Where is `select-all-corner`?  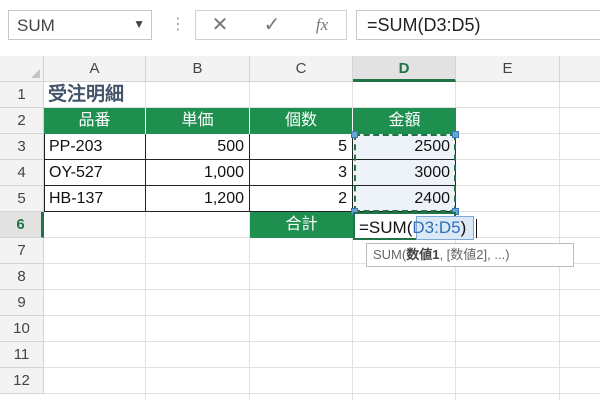
select-all-corner is located at coordinates (22, 69).